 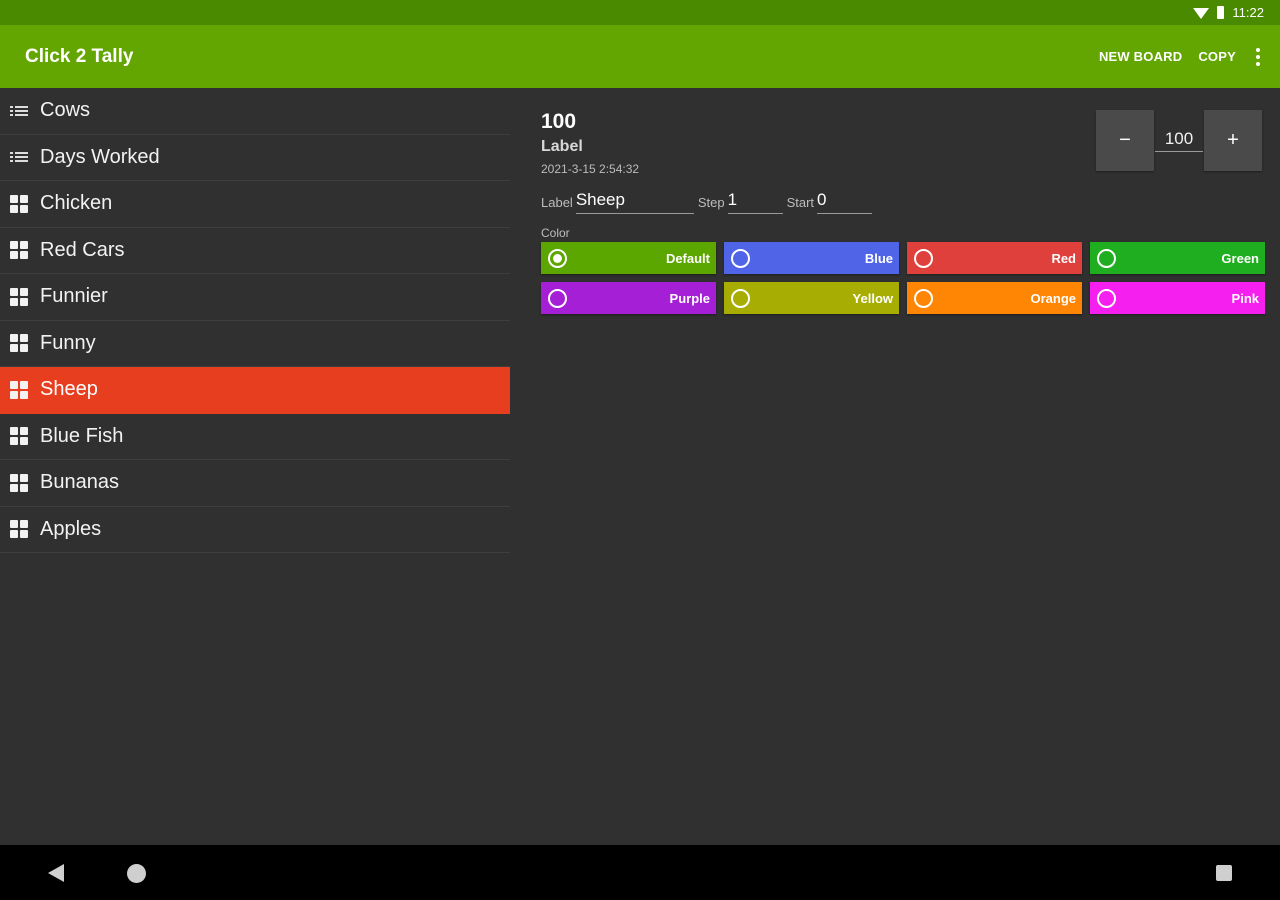 What do you see at coordinates (555, 233) in the screenshot?
I see `color-caption: Color` at bounding box center [555, 233].